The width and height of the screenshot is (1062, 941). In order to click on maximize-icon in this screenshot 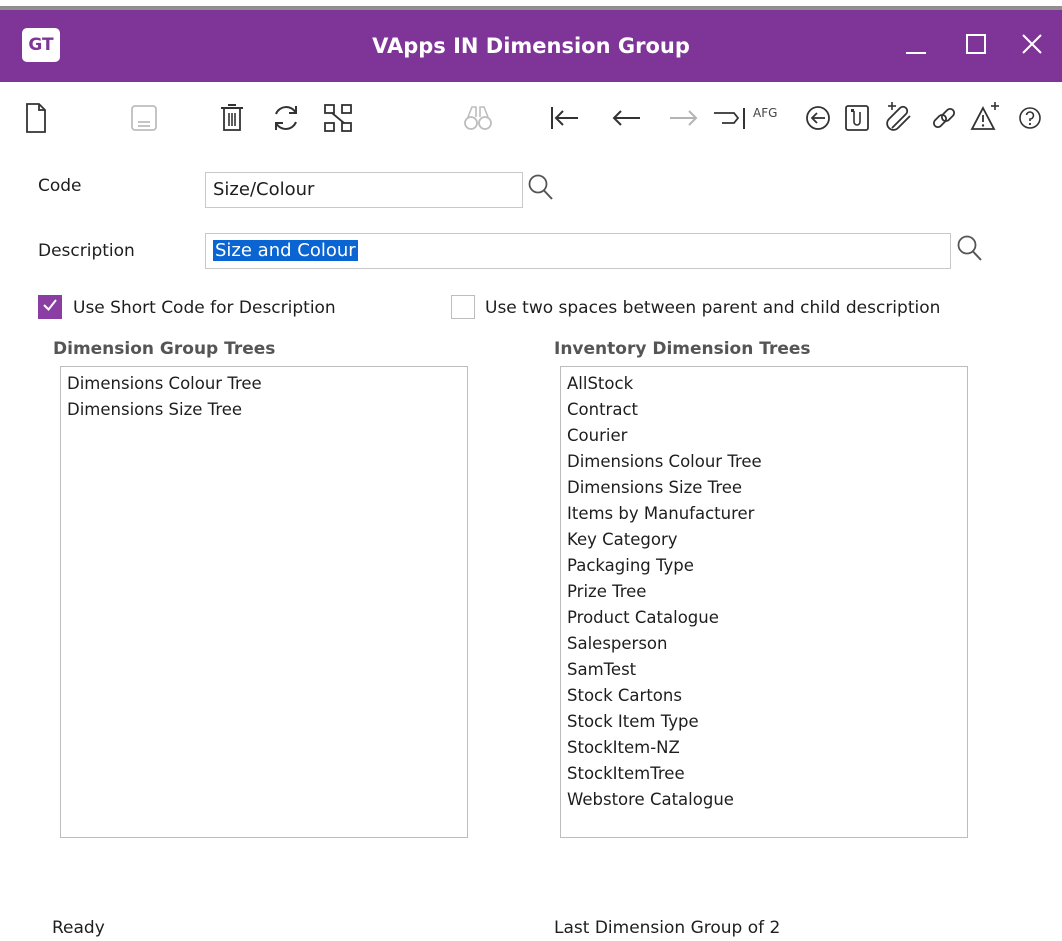, I will do `click(976, 46)`.